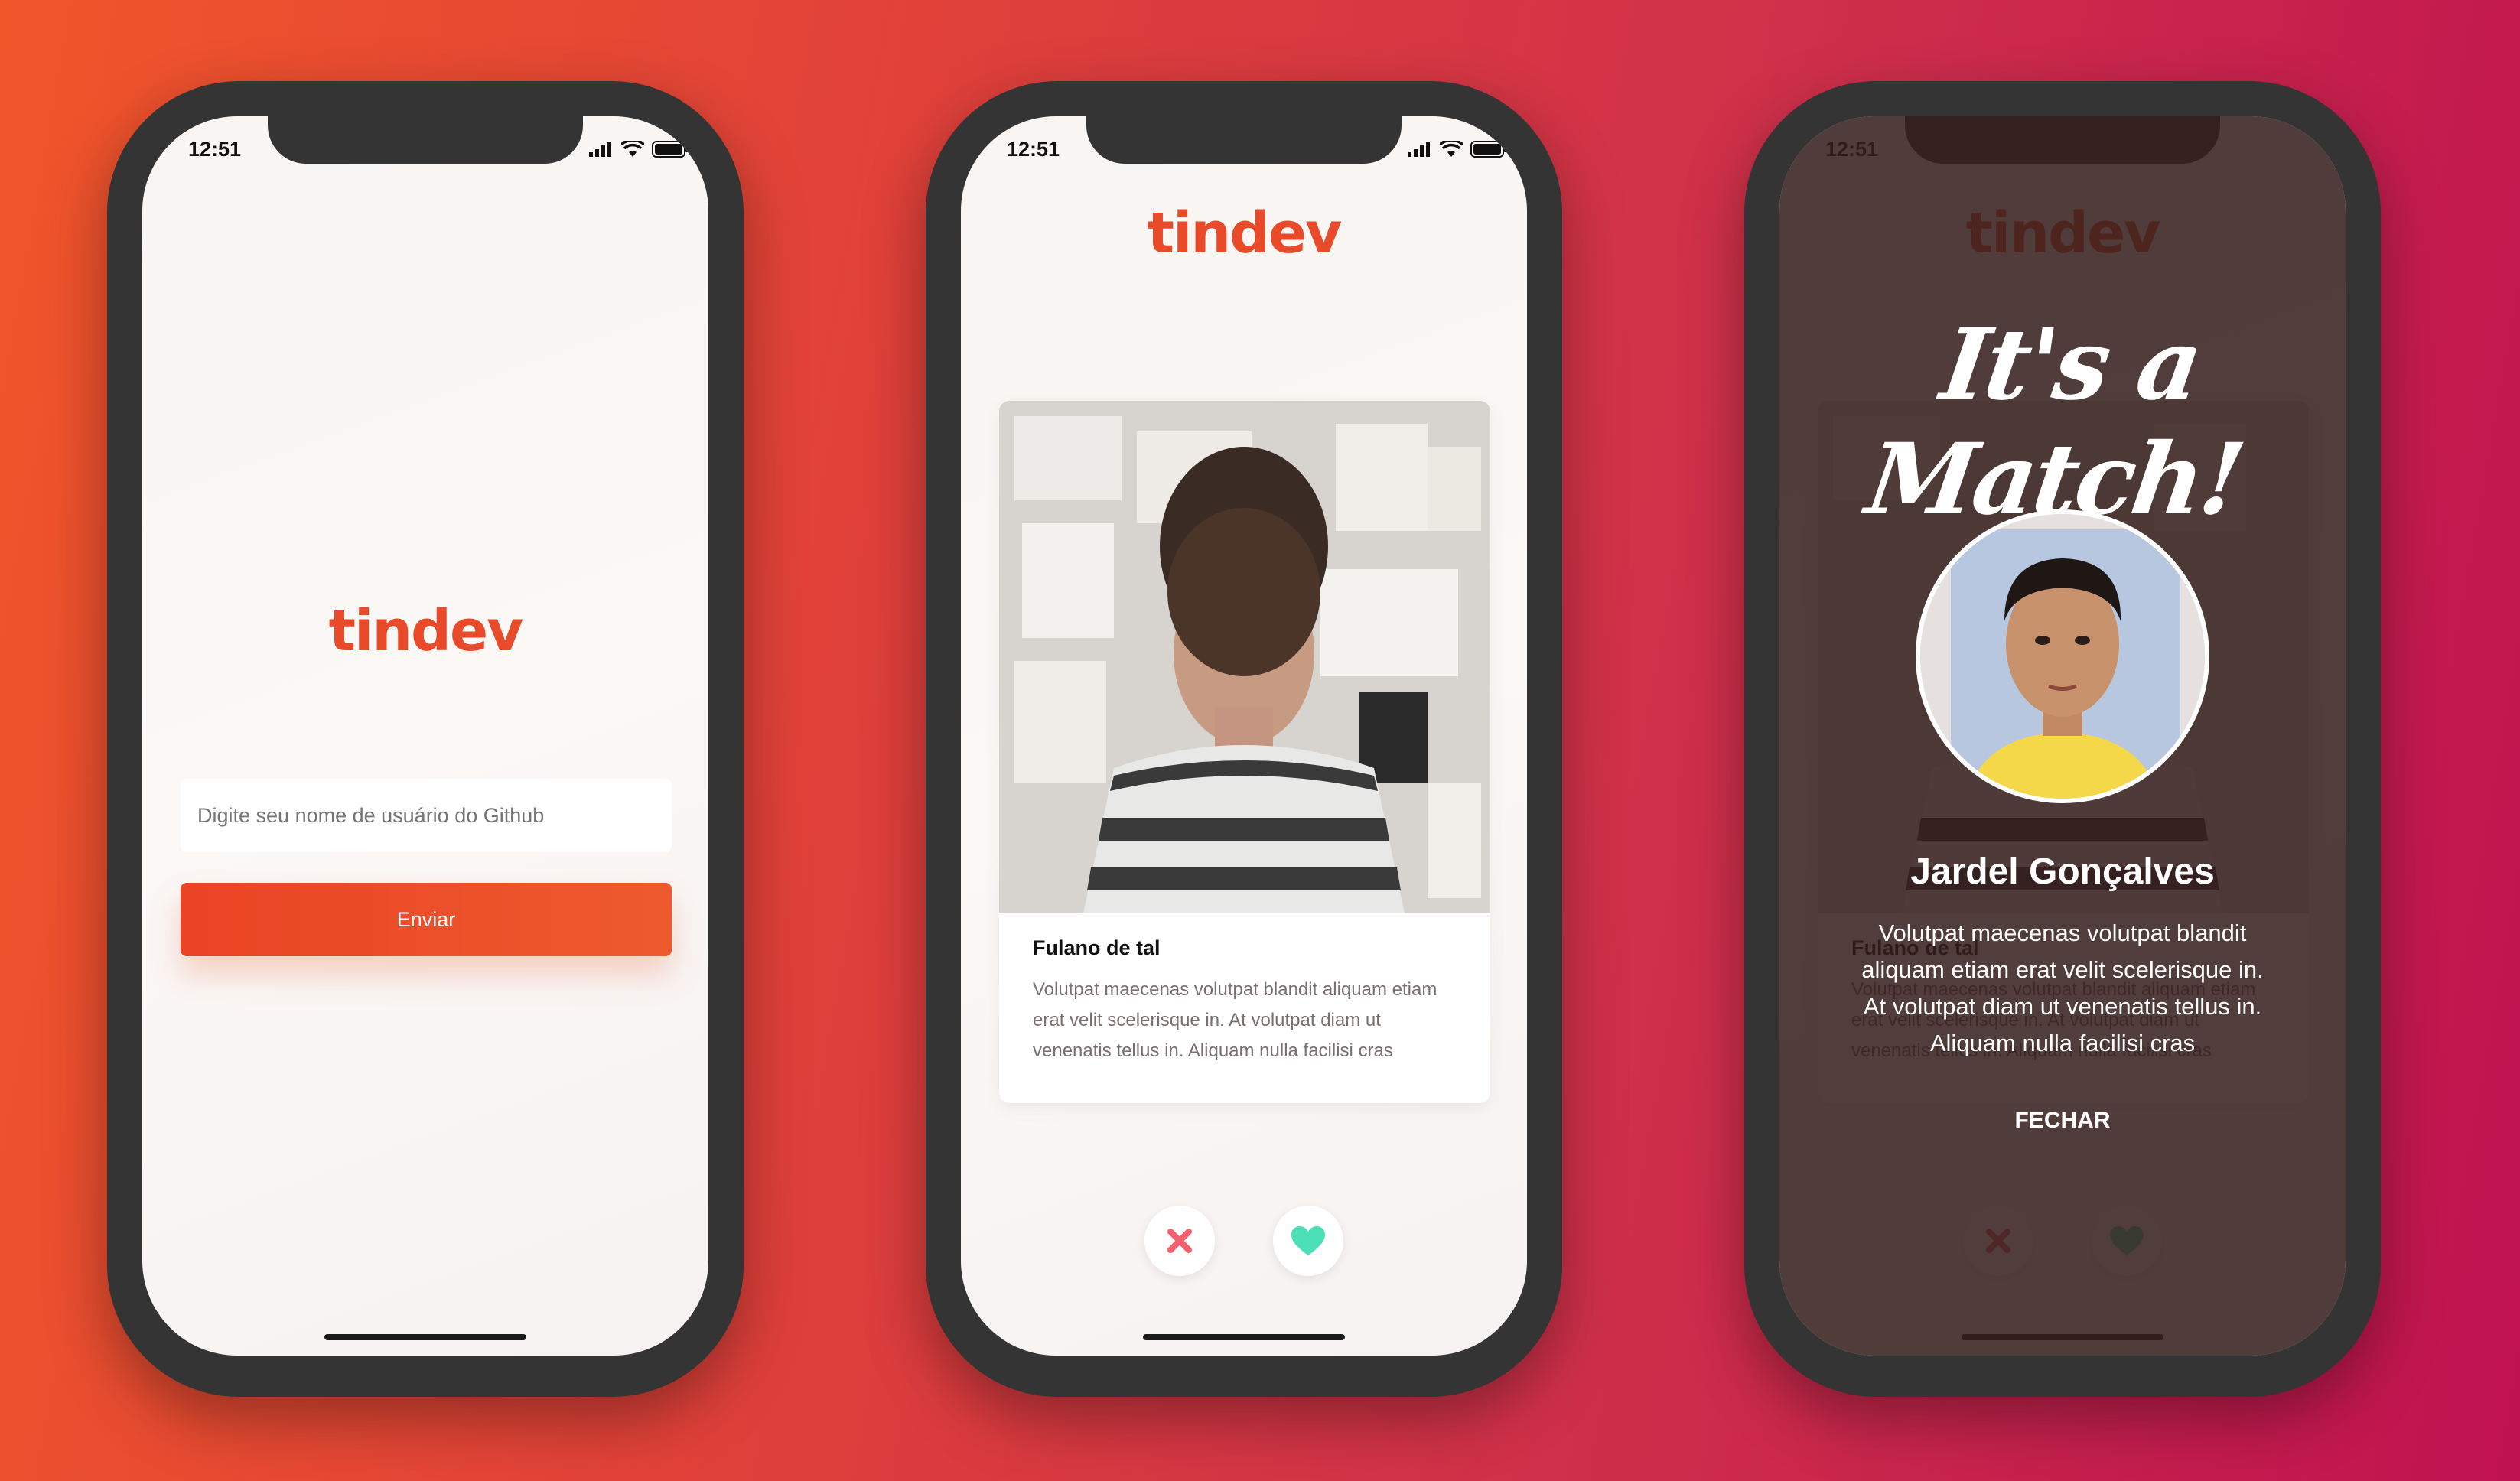 This screenshot has height=1481, width=2520. What do you see at coordinates (426, 815) in the screenshot?
I see `github-username-input` at bounding box center [426, 815].